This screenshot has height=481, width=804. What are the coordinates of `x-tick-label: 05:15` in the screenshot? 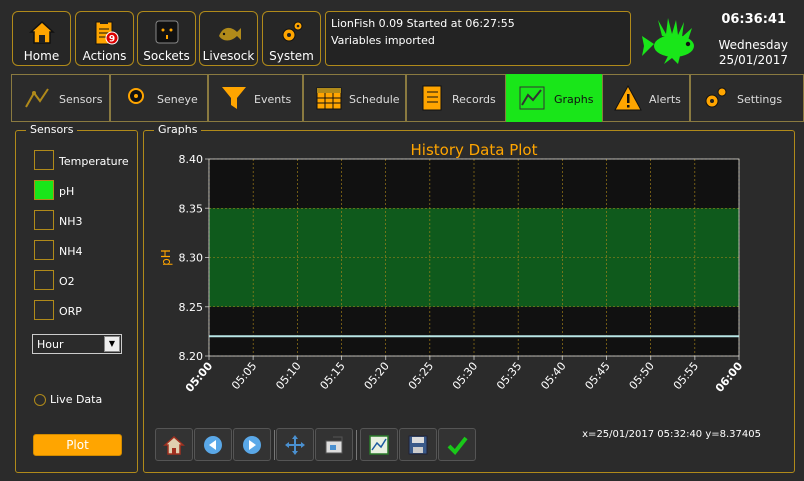 It's located at (332, 376).